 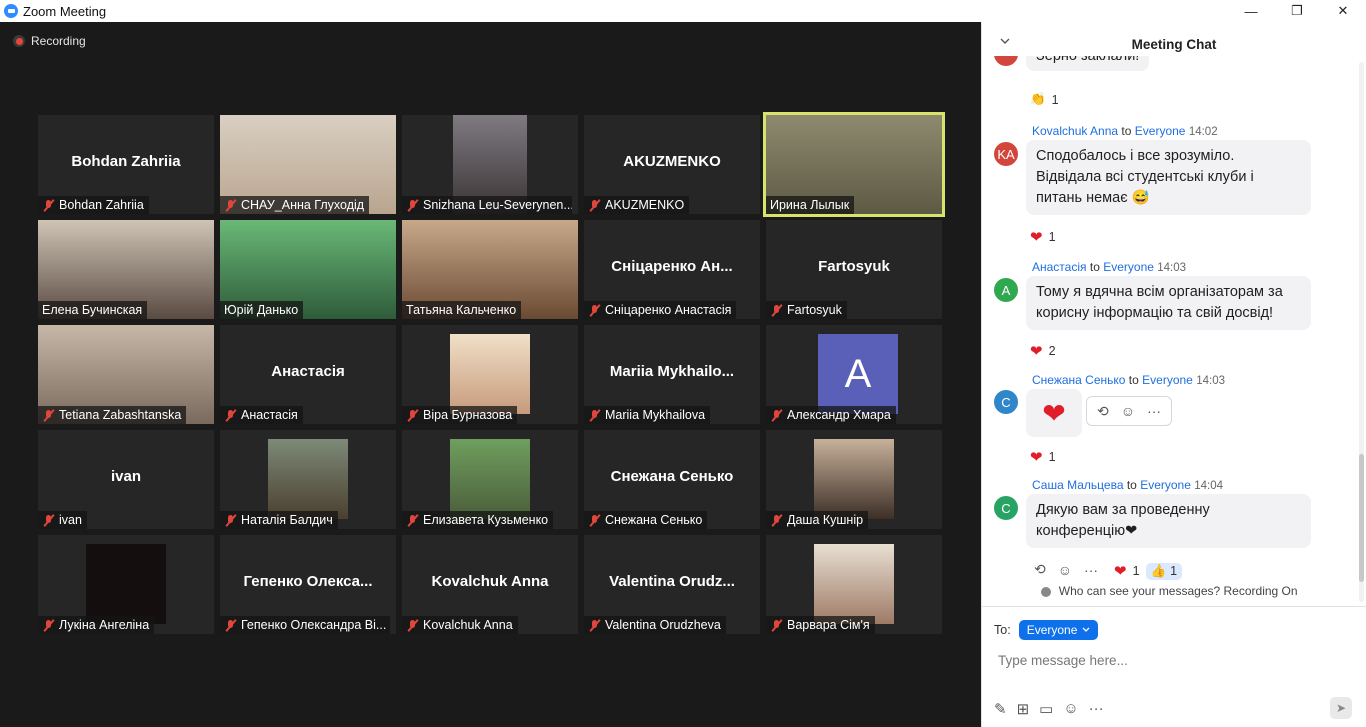 What do you see at coordinates (92, 310) in the screenshot?
I see `participant-name: Елена Бучинская` at bounding box center [92, 310].